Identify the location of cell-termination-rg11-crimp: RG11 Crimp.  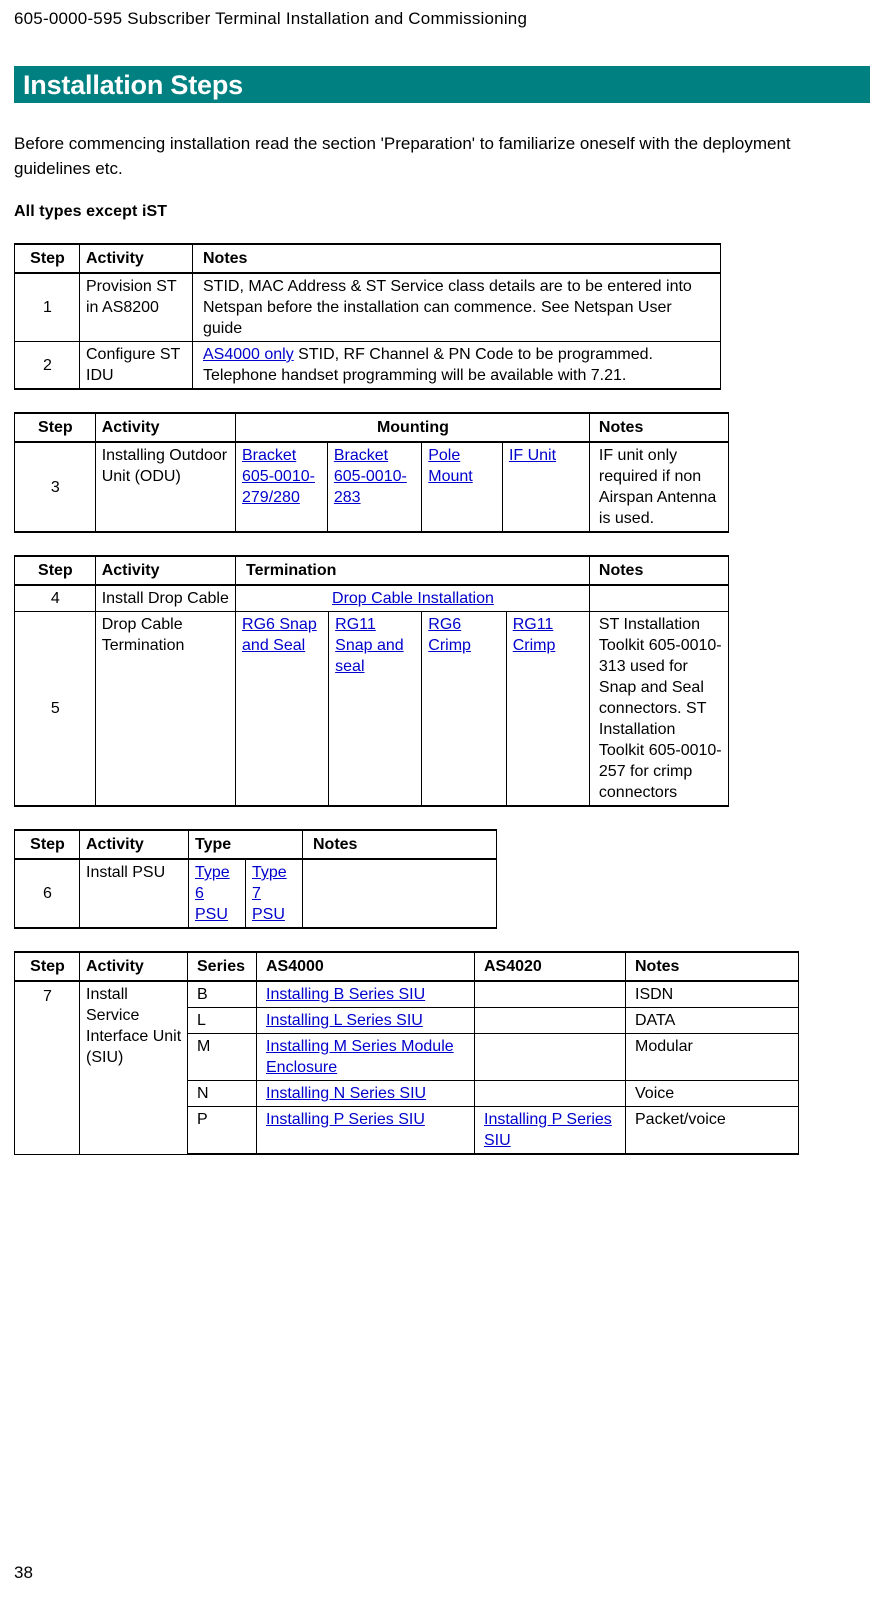
(547, 709).